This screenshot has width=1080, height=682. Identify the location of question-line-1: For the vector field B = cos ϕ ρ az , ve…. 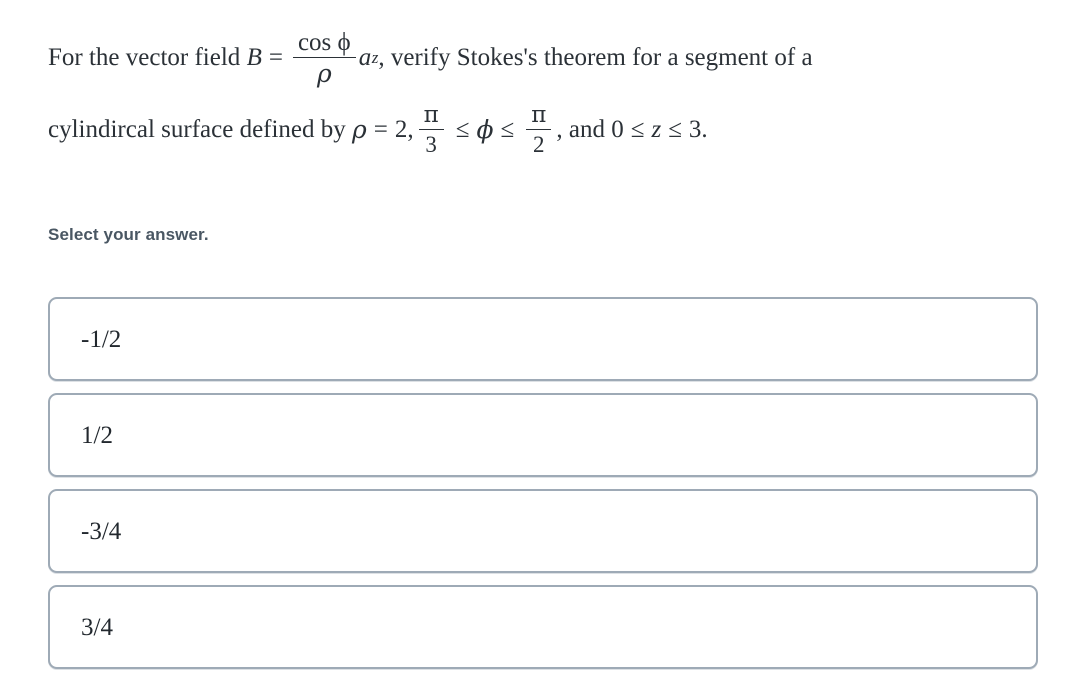
(543, 58).